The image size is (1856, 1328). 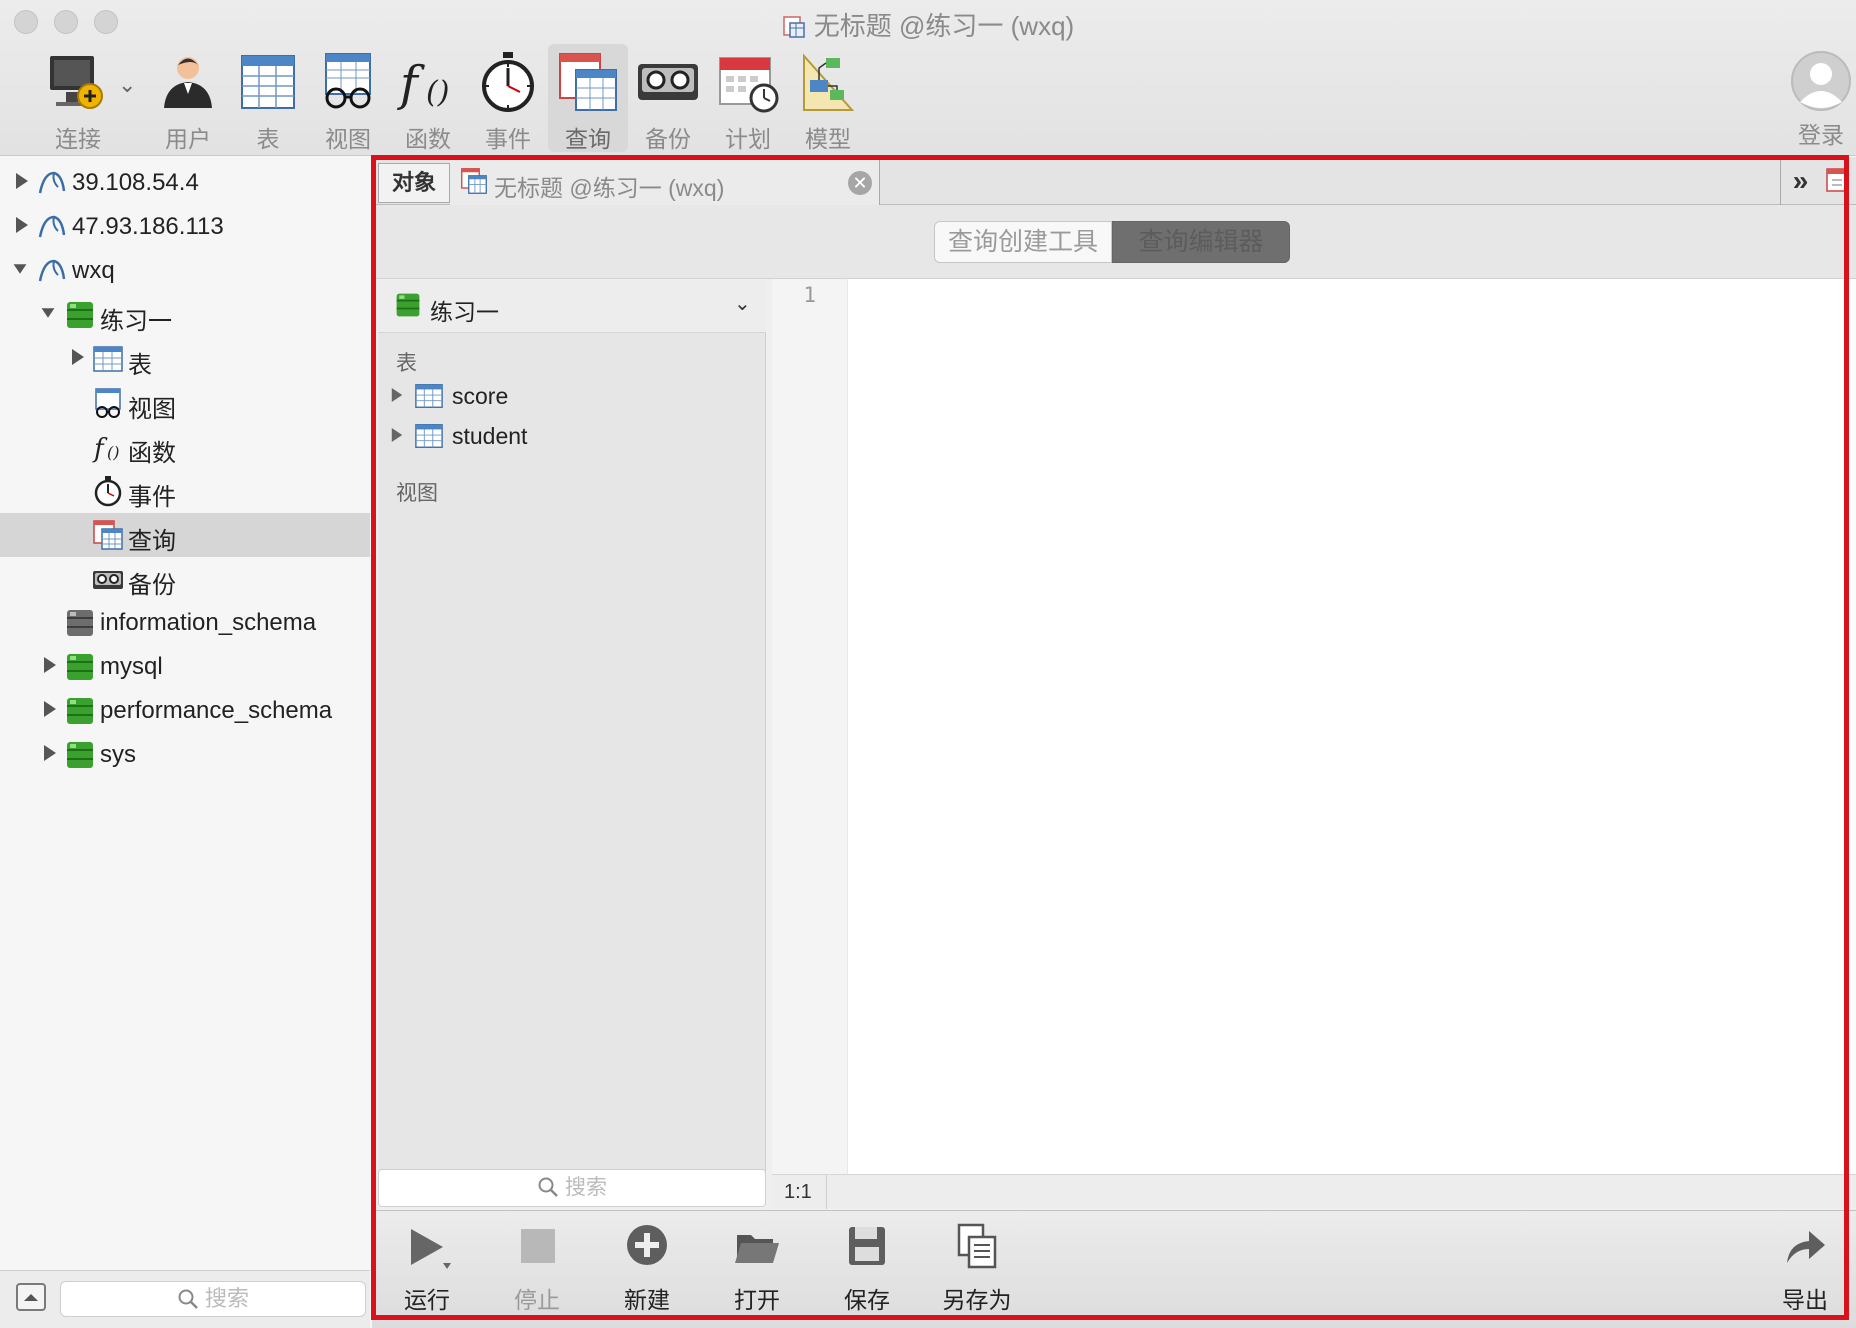 What do you see at coordinates (668, 102) in the screenshot?
I see `toolbar-backup: 备份` at bounding box center [668, 102].